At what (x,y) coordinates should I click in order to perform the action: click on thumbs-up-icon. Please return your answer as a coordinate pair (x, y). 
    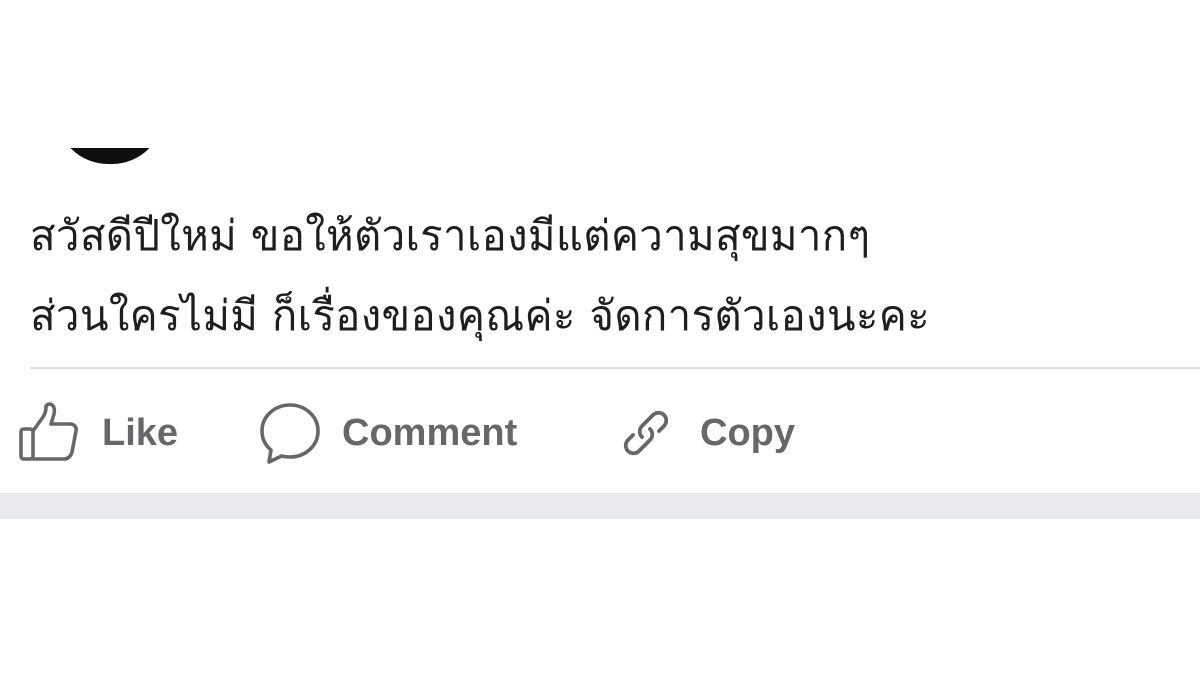
    Looking at the image, I should click on (49, 433).